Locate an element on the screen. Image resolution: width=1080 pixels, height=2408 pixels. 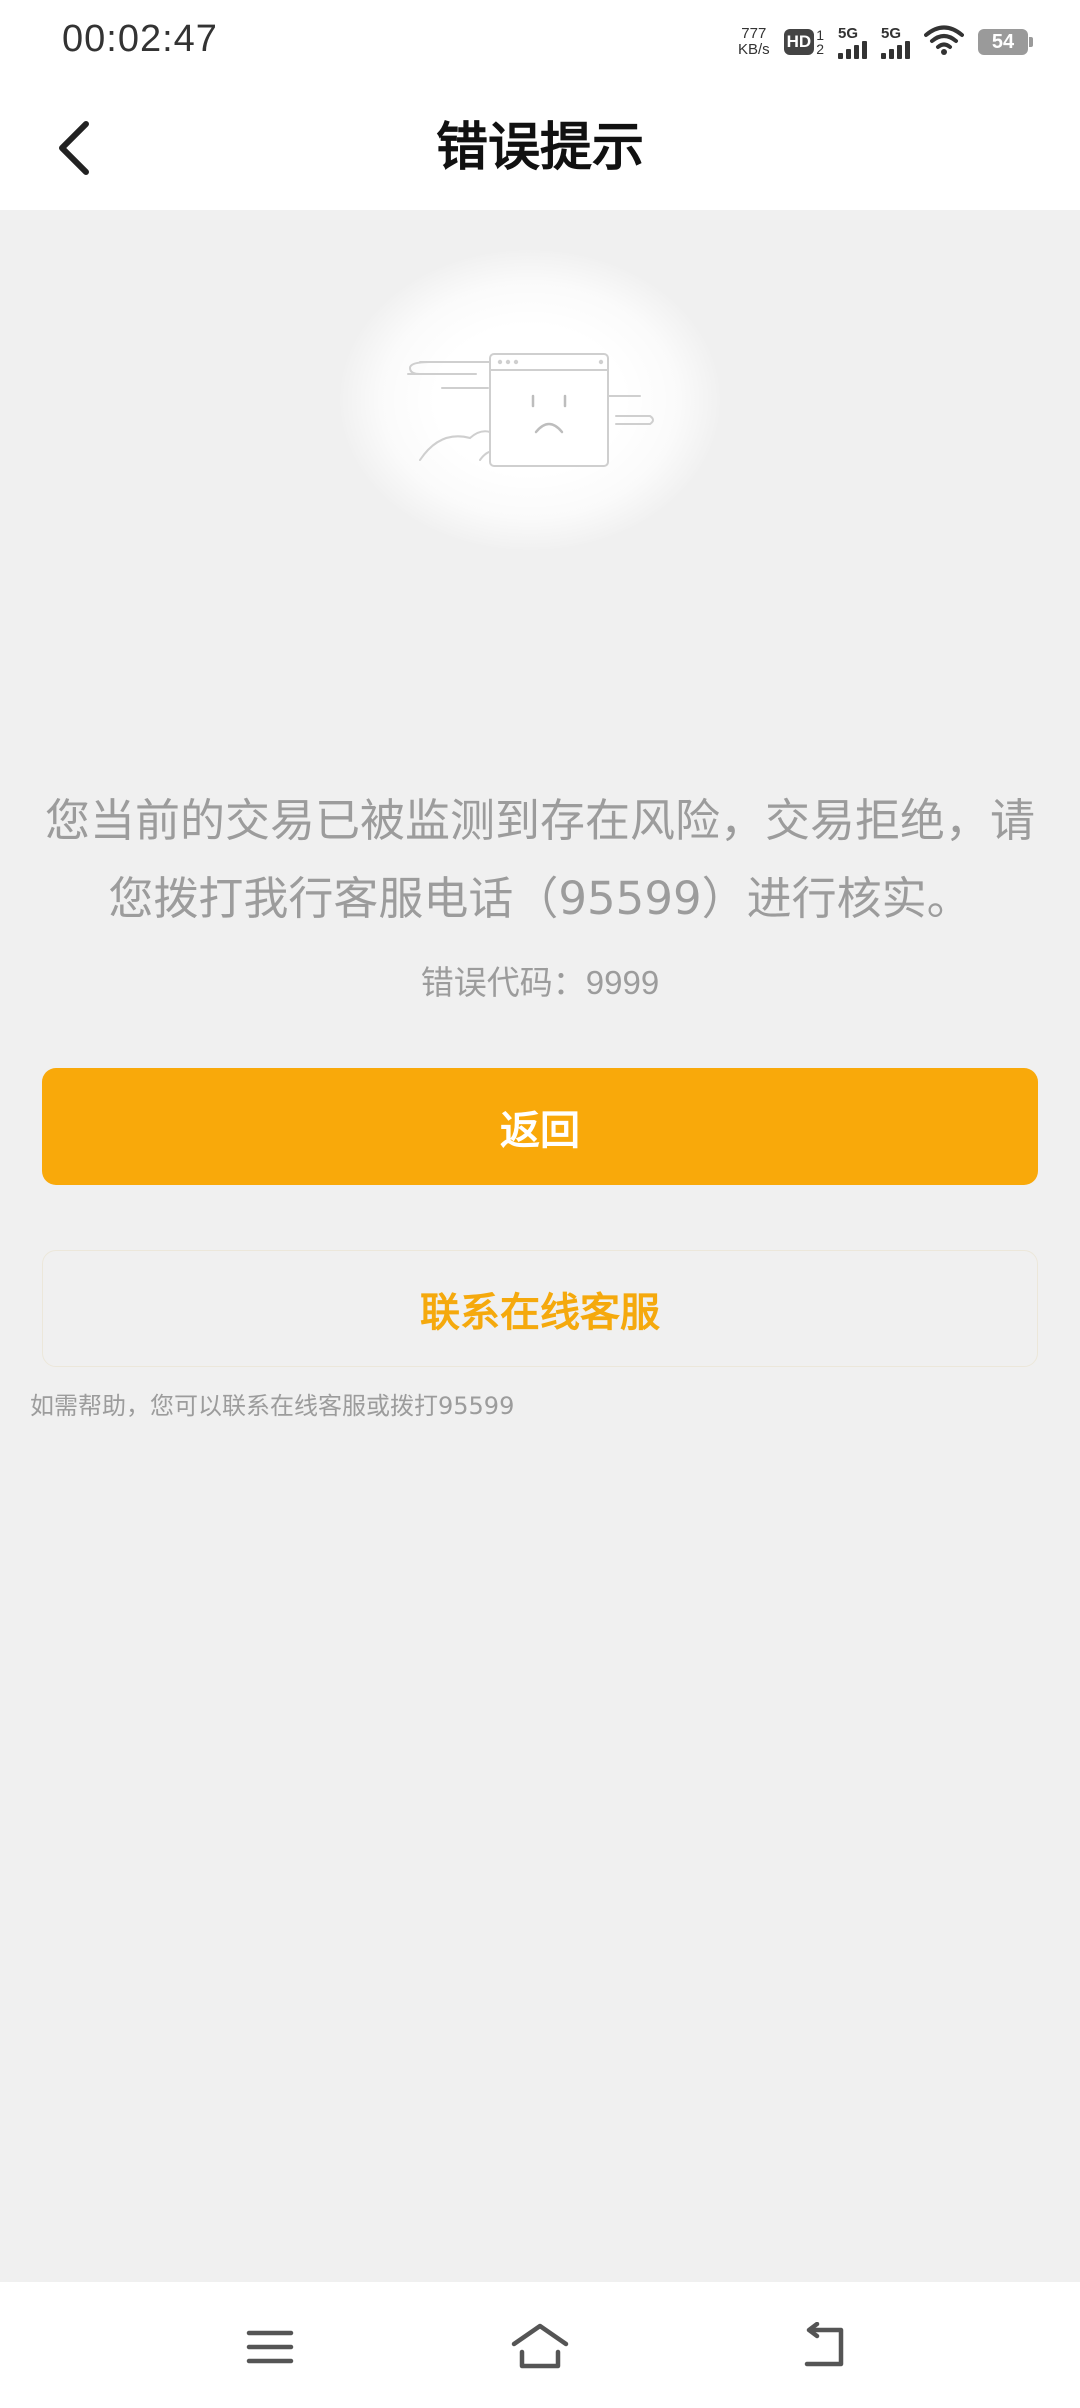
signal-icon-sim2: 5G is located at coordinates (895, 42).